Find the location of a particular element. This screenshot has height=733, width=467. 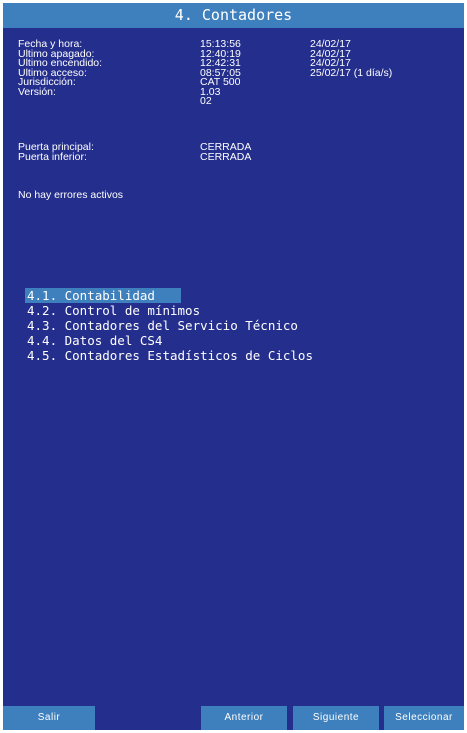

info-extra: 25/02/17 (1 día/s) is located at coordinates (351, 72).